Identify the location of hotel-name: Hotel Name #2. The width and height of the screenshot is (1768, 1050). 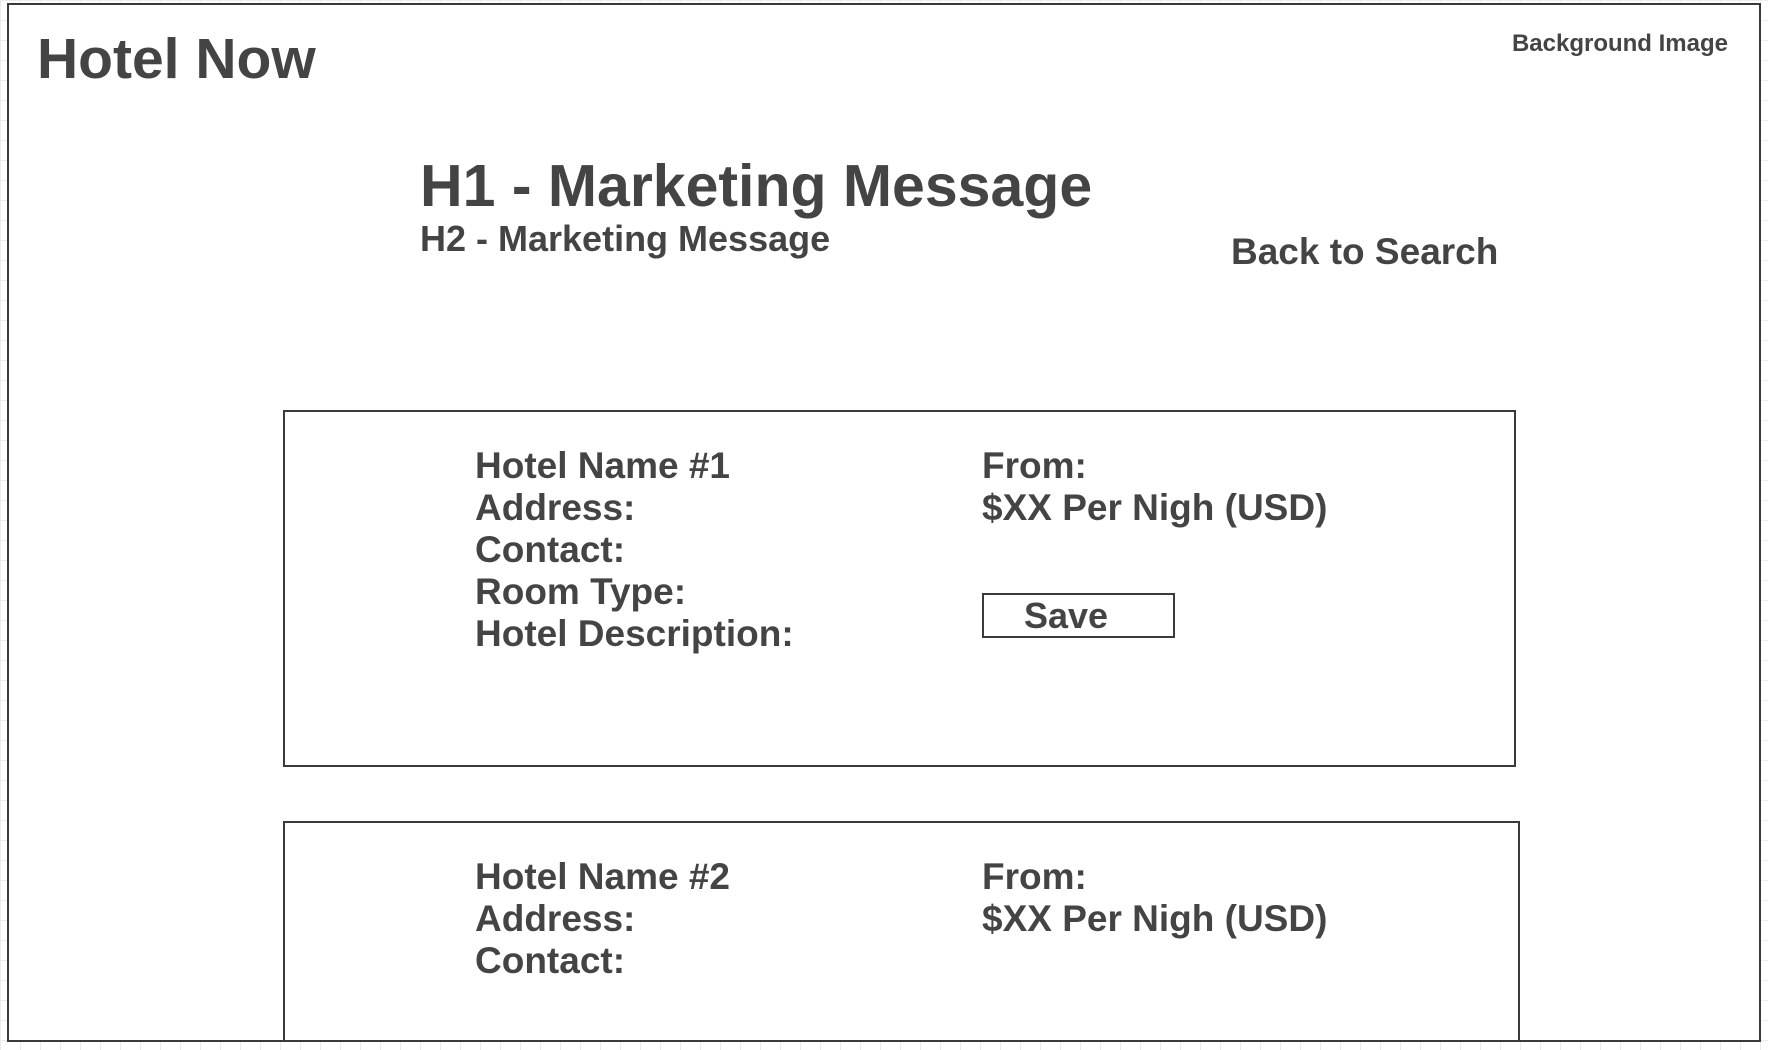
(602, 877).